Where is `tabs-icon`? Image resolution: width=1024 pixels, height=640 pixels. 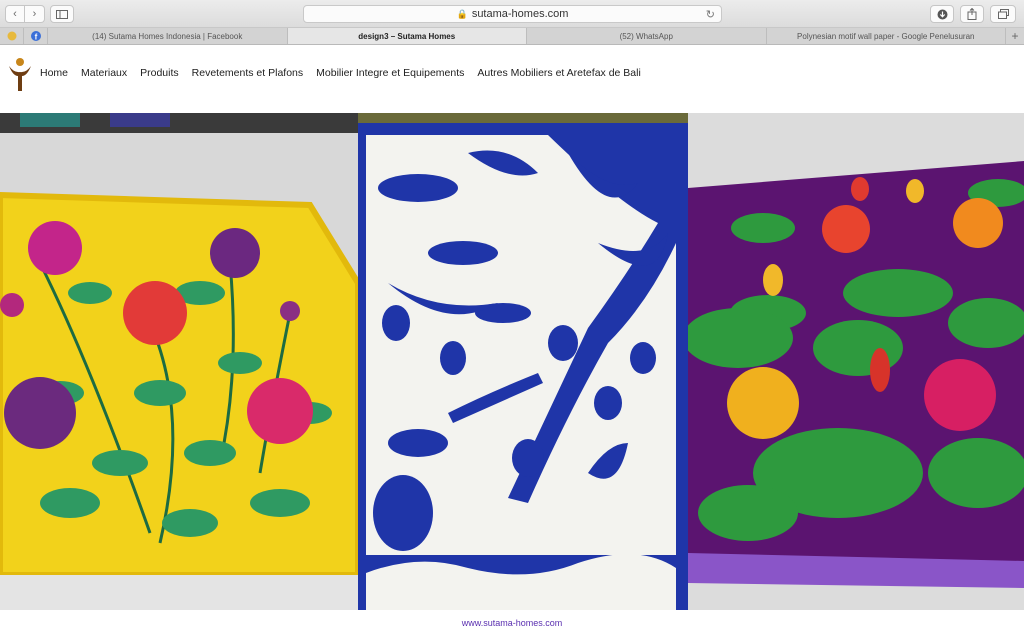 tabs-icon is located at coordinates (1003, 14).